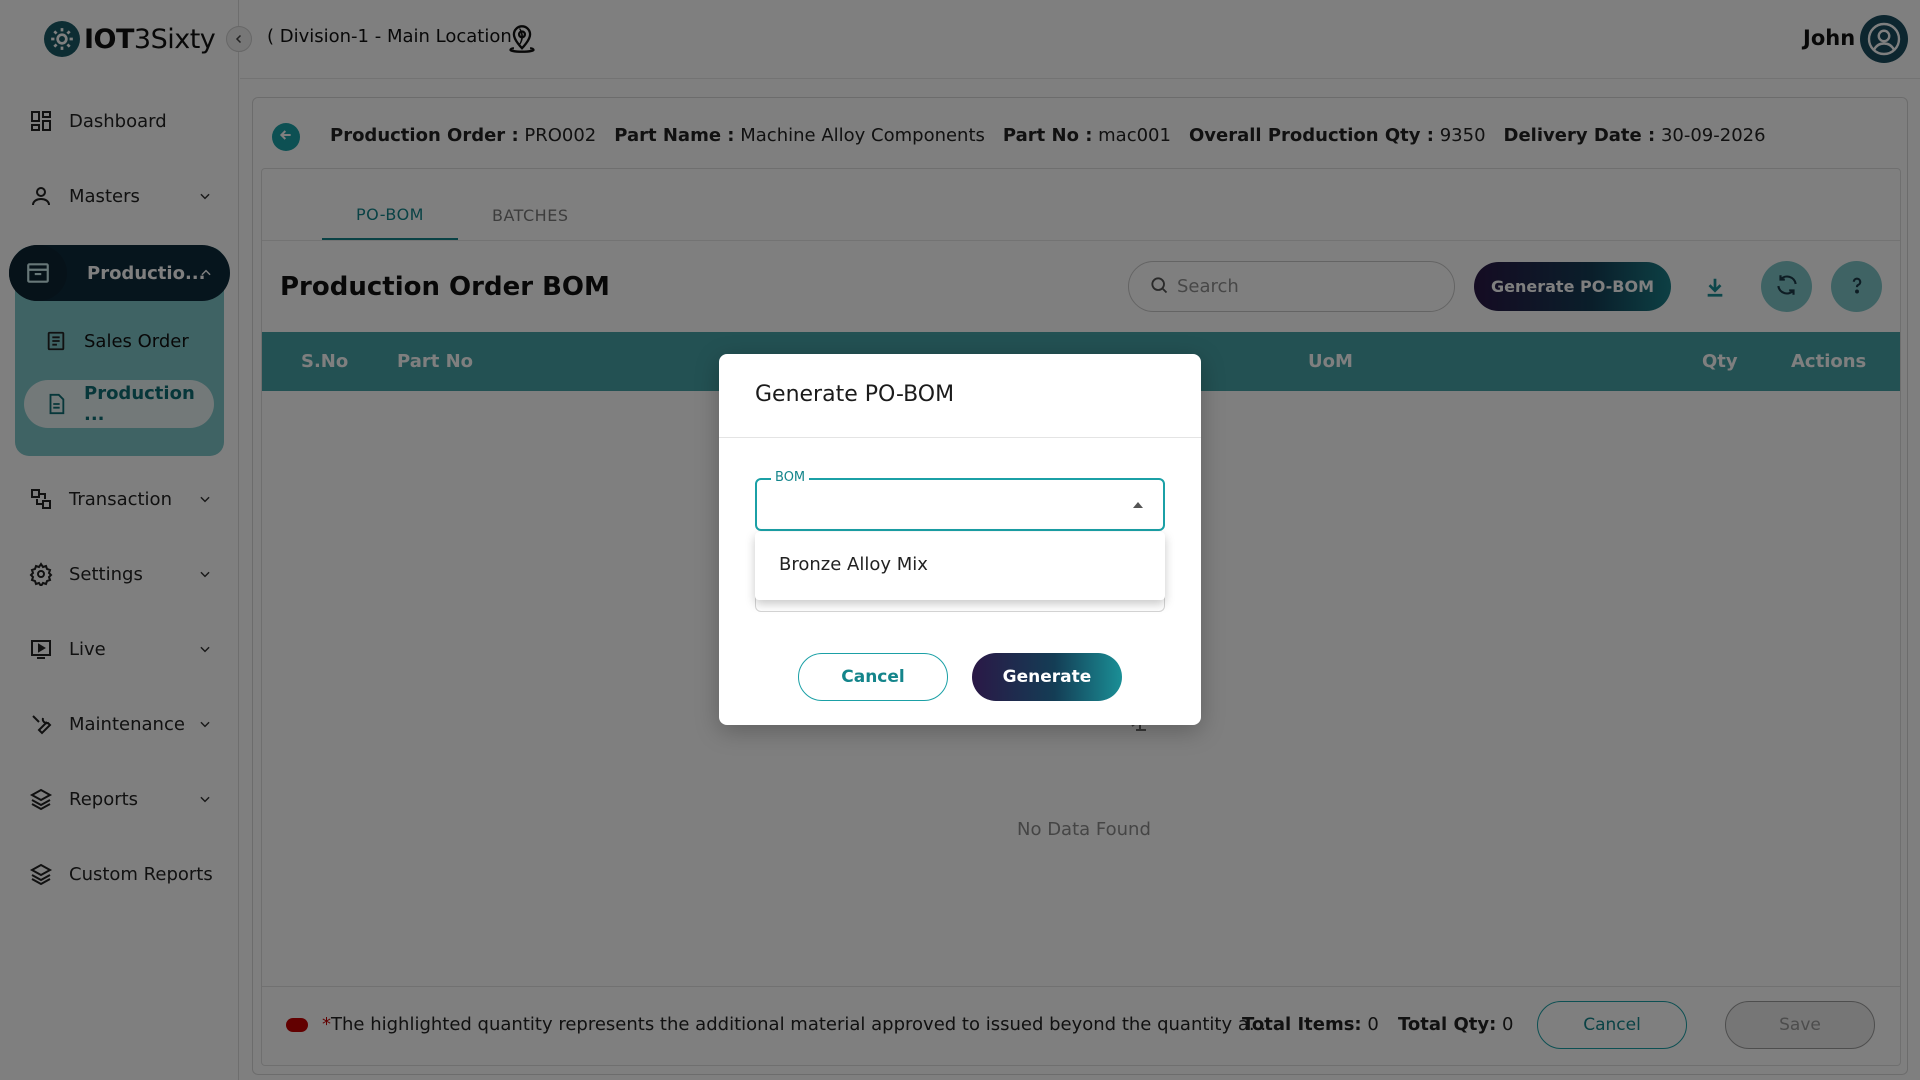 The height and width of the screenshot is (1080, 1920). I want to click on bom-field-label: BOM, so click(790, 477).